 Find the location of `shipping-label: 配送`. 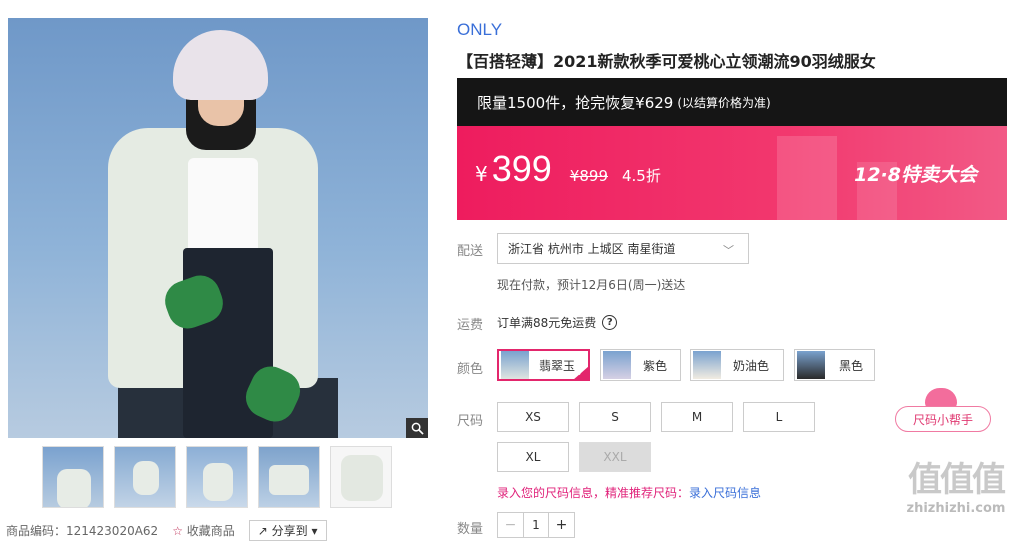

shipping-label: 配送 is located at coordinates (470, 251).